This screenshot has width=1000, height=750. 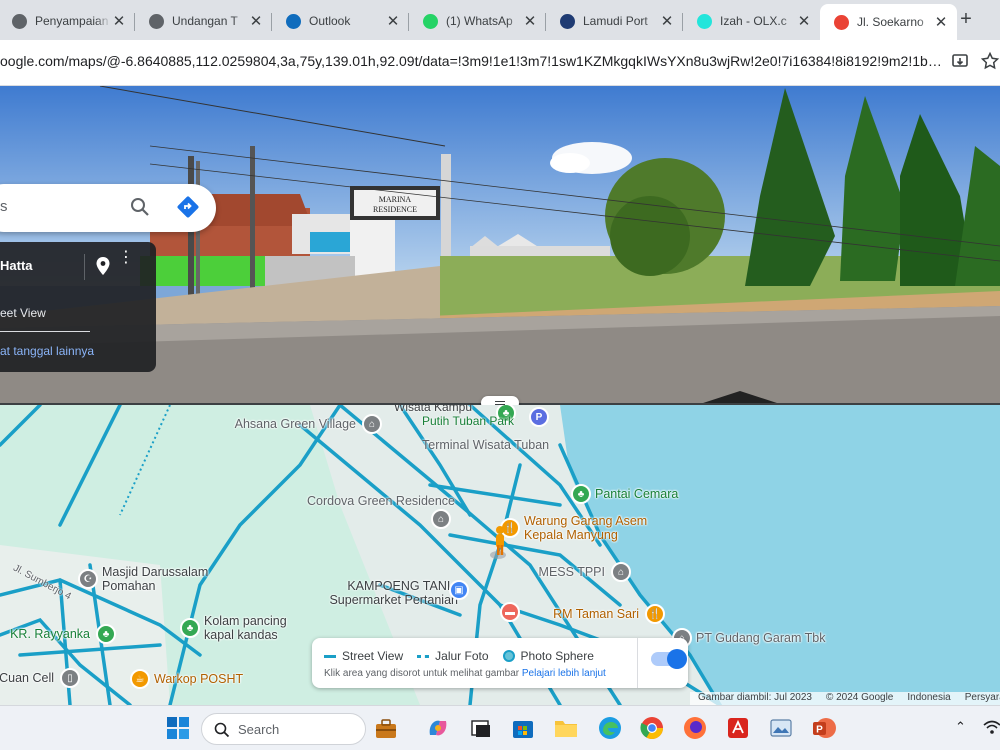 What do you see at coordinates (485, 445) in the screenshot?
I see `label-terminal-wisata-tuban: Terminal Wisata Tuban` at bounding box center [485, 445].